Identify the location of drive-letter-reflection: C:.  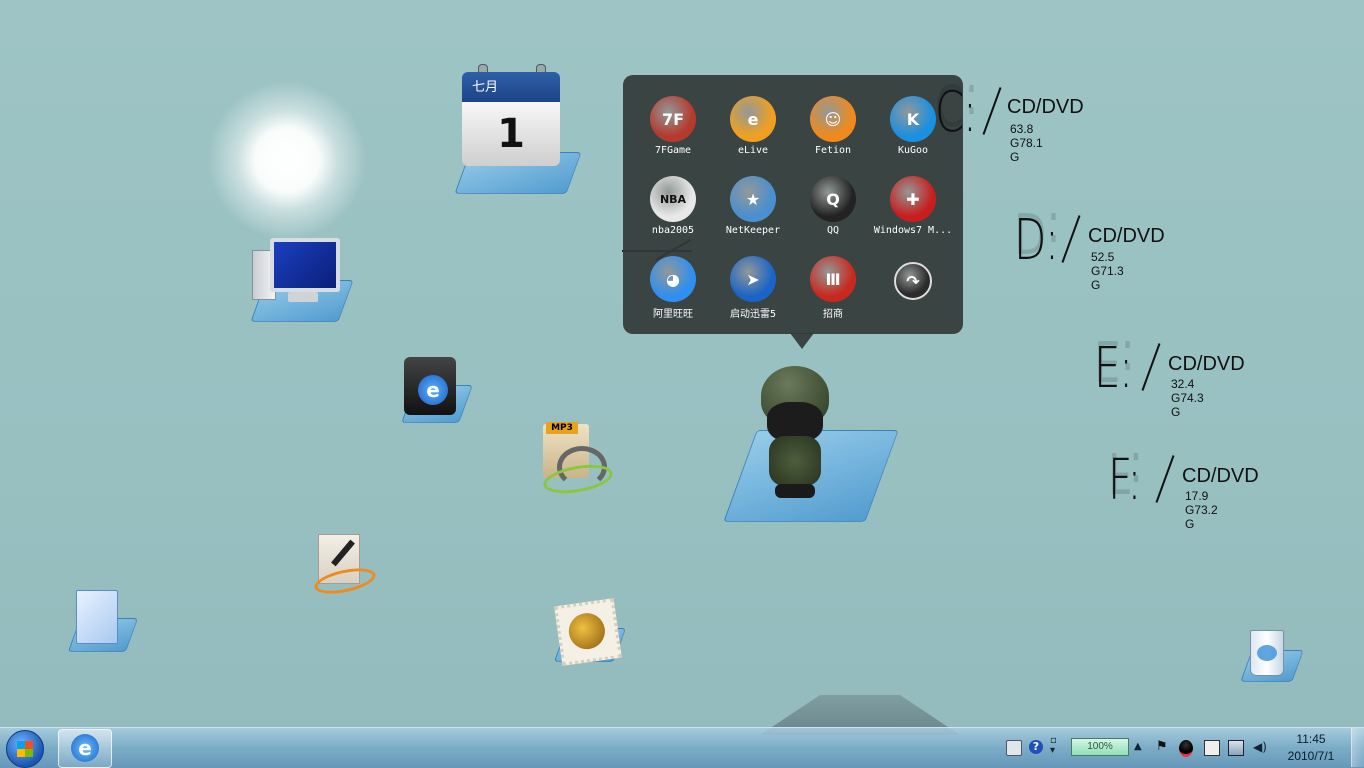
(957, 103).